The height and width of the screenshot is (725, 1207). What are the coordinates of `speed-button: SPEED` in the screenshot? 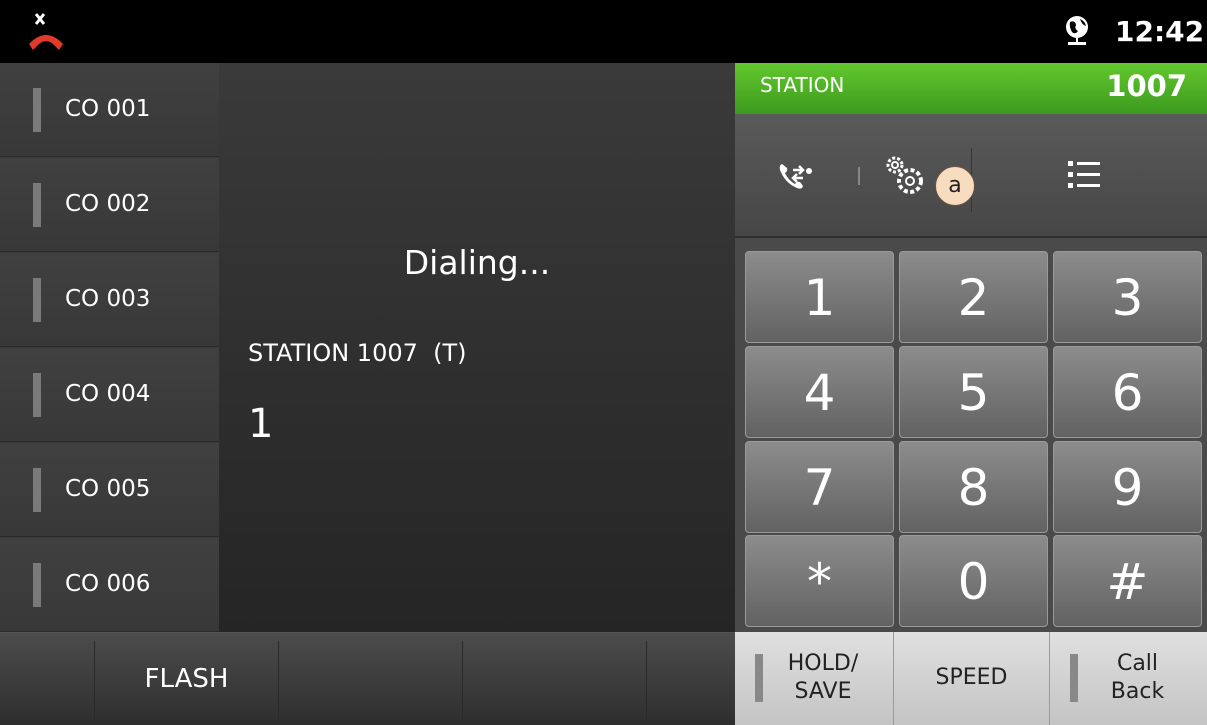 It's located at (972, 678).